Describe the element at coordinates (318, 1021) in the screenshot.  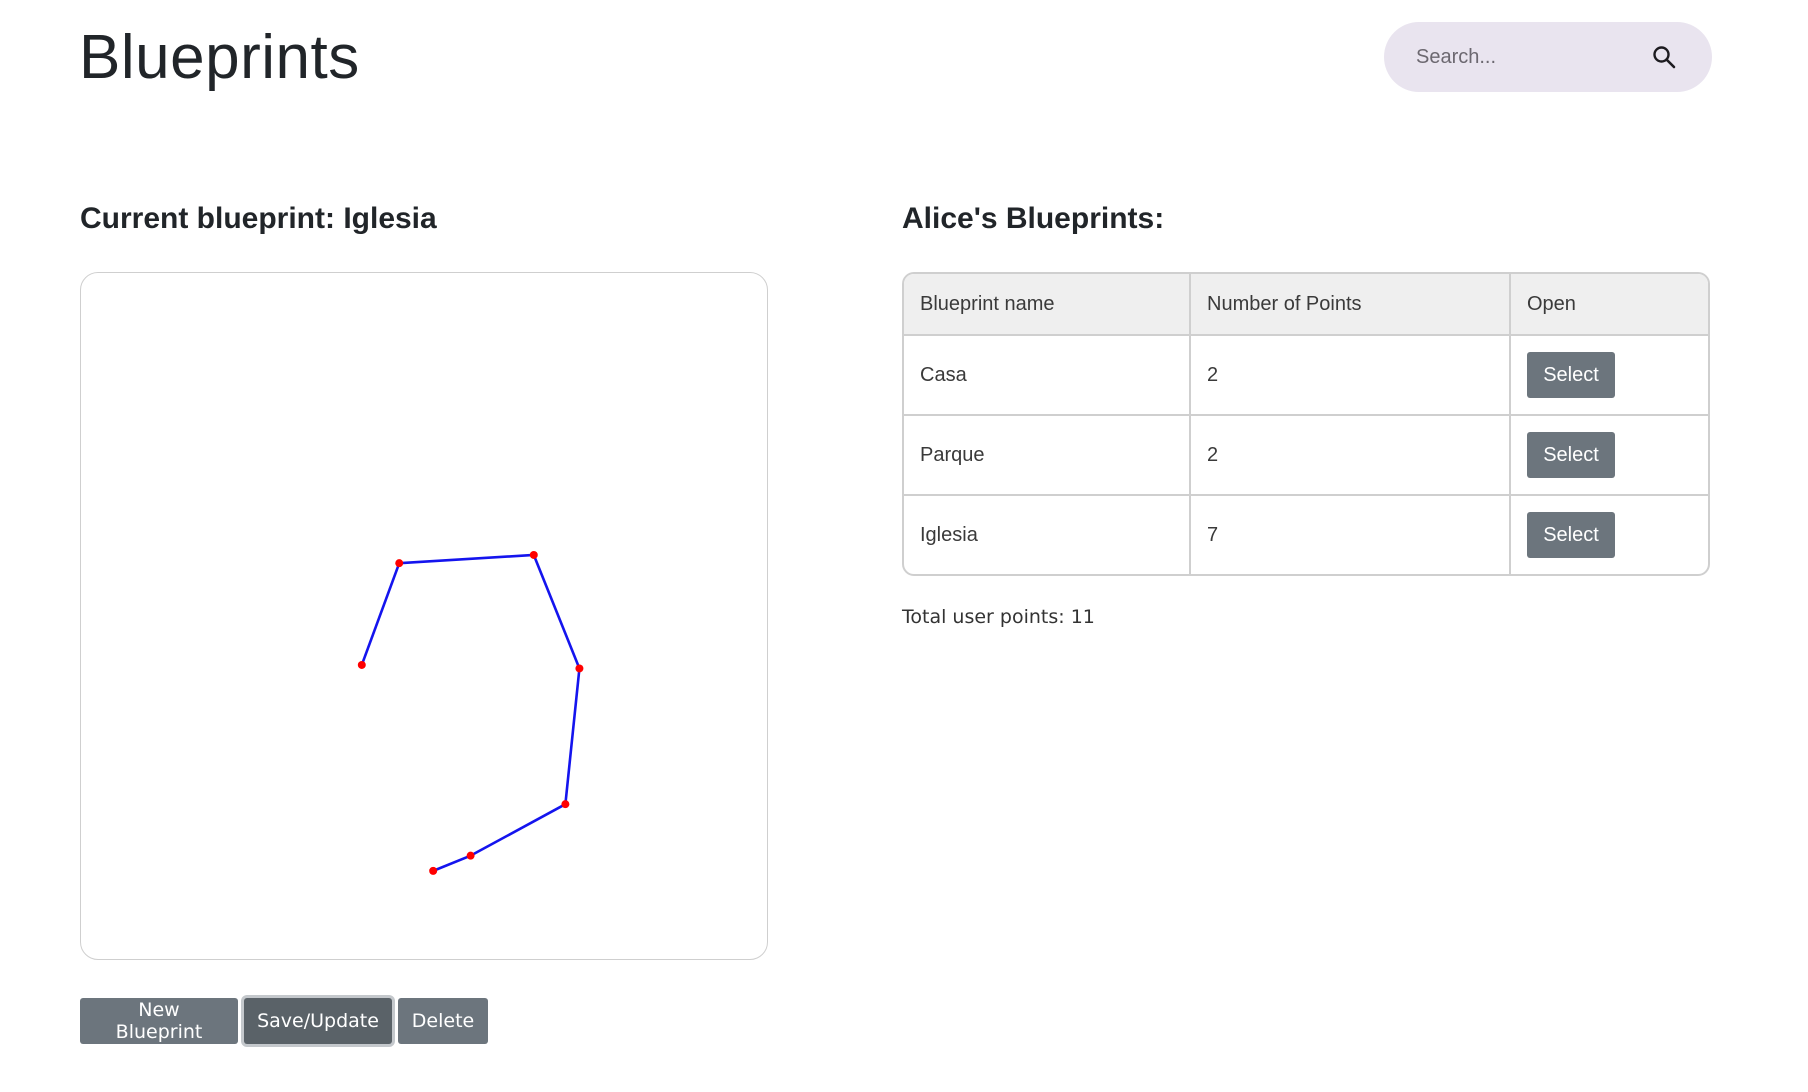
I see `save-update-button: Save/Update` at that location.